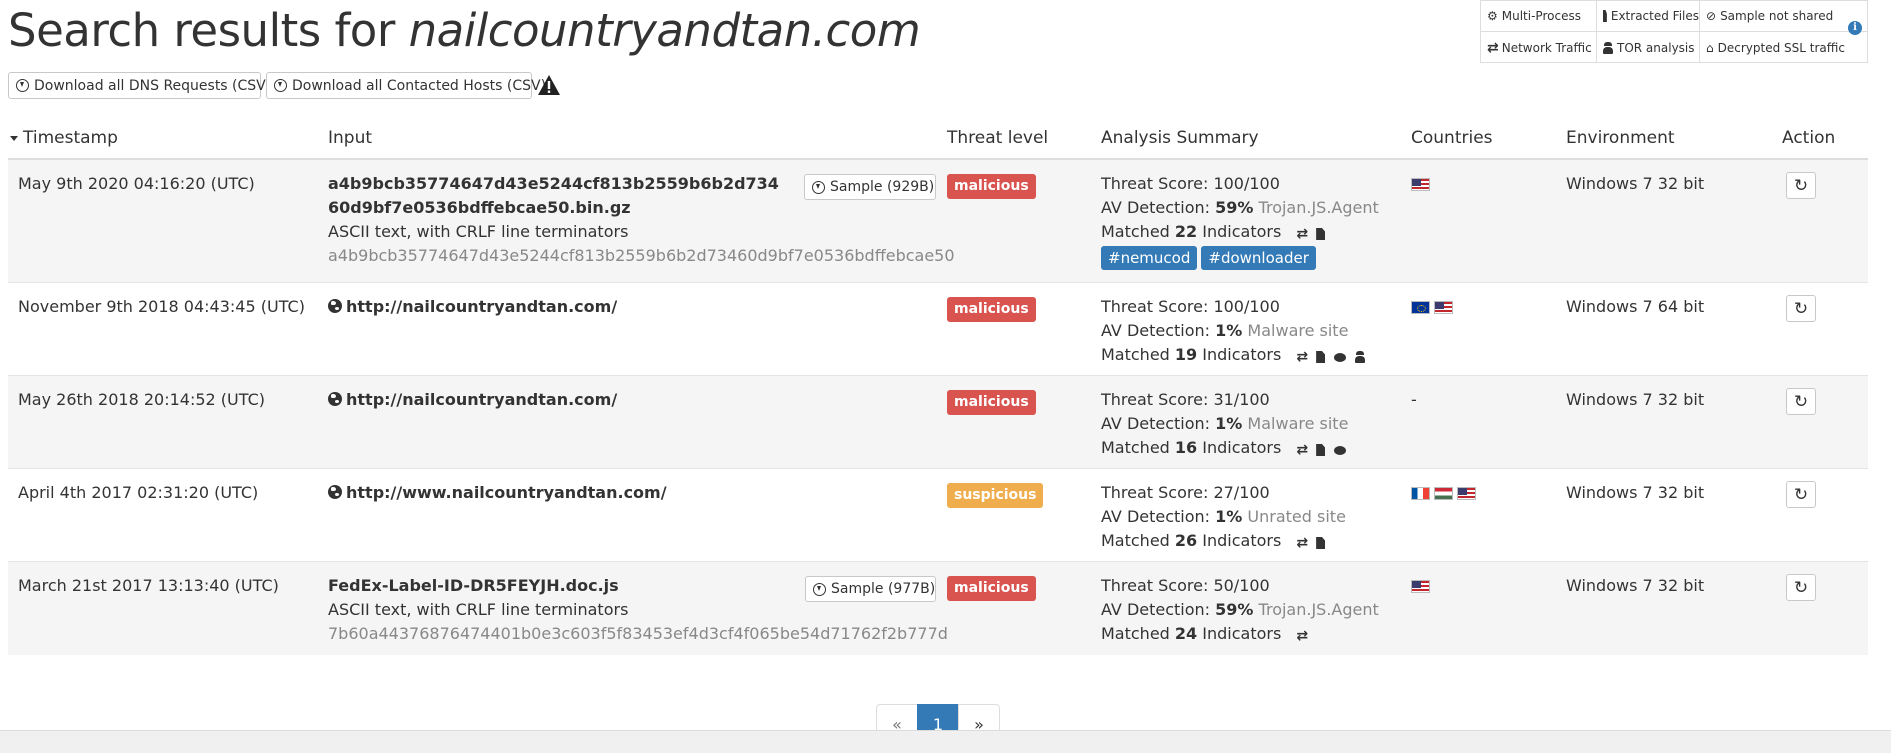 The height and width of the screenshot is (753, 1891). What do you see at coordinates (506, 492) in the screenshot?
I see `input-url: http://www.nailcountryandtan.com/` at bounding box center [506, 492].